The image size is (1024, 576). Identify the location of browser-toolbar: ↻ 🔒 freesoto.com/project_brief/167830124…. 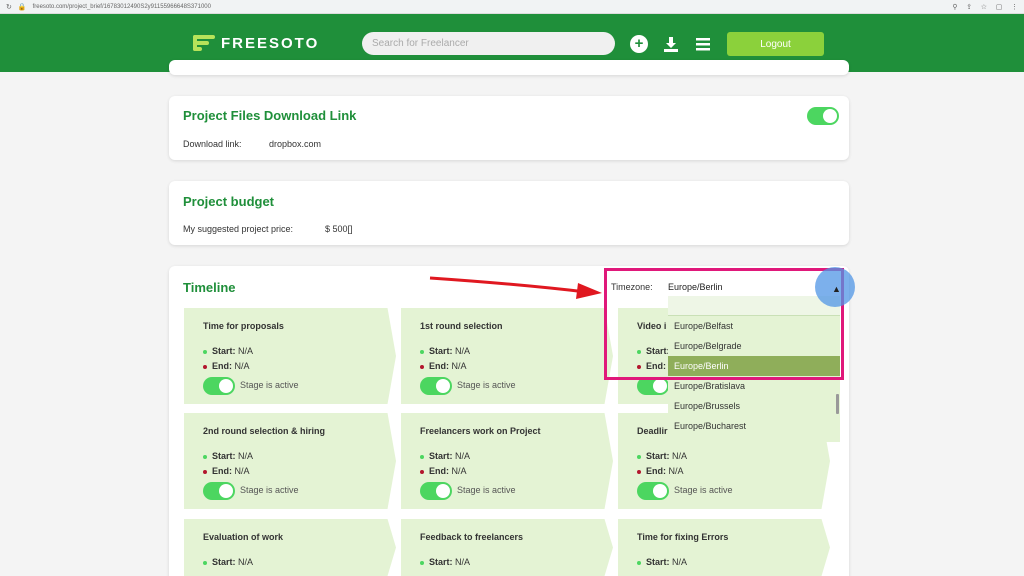
(512, 7).